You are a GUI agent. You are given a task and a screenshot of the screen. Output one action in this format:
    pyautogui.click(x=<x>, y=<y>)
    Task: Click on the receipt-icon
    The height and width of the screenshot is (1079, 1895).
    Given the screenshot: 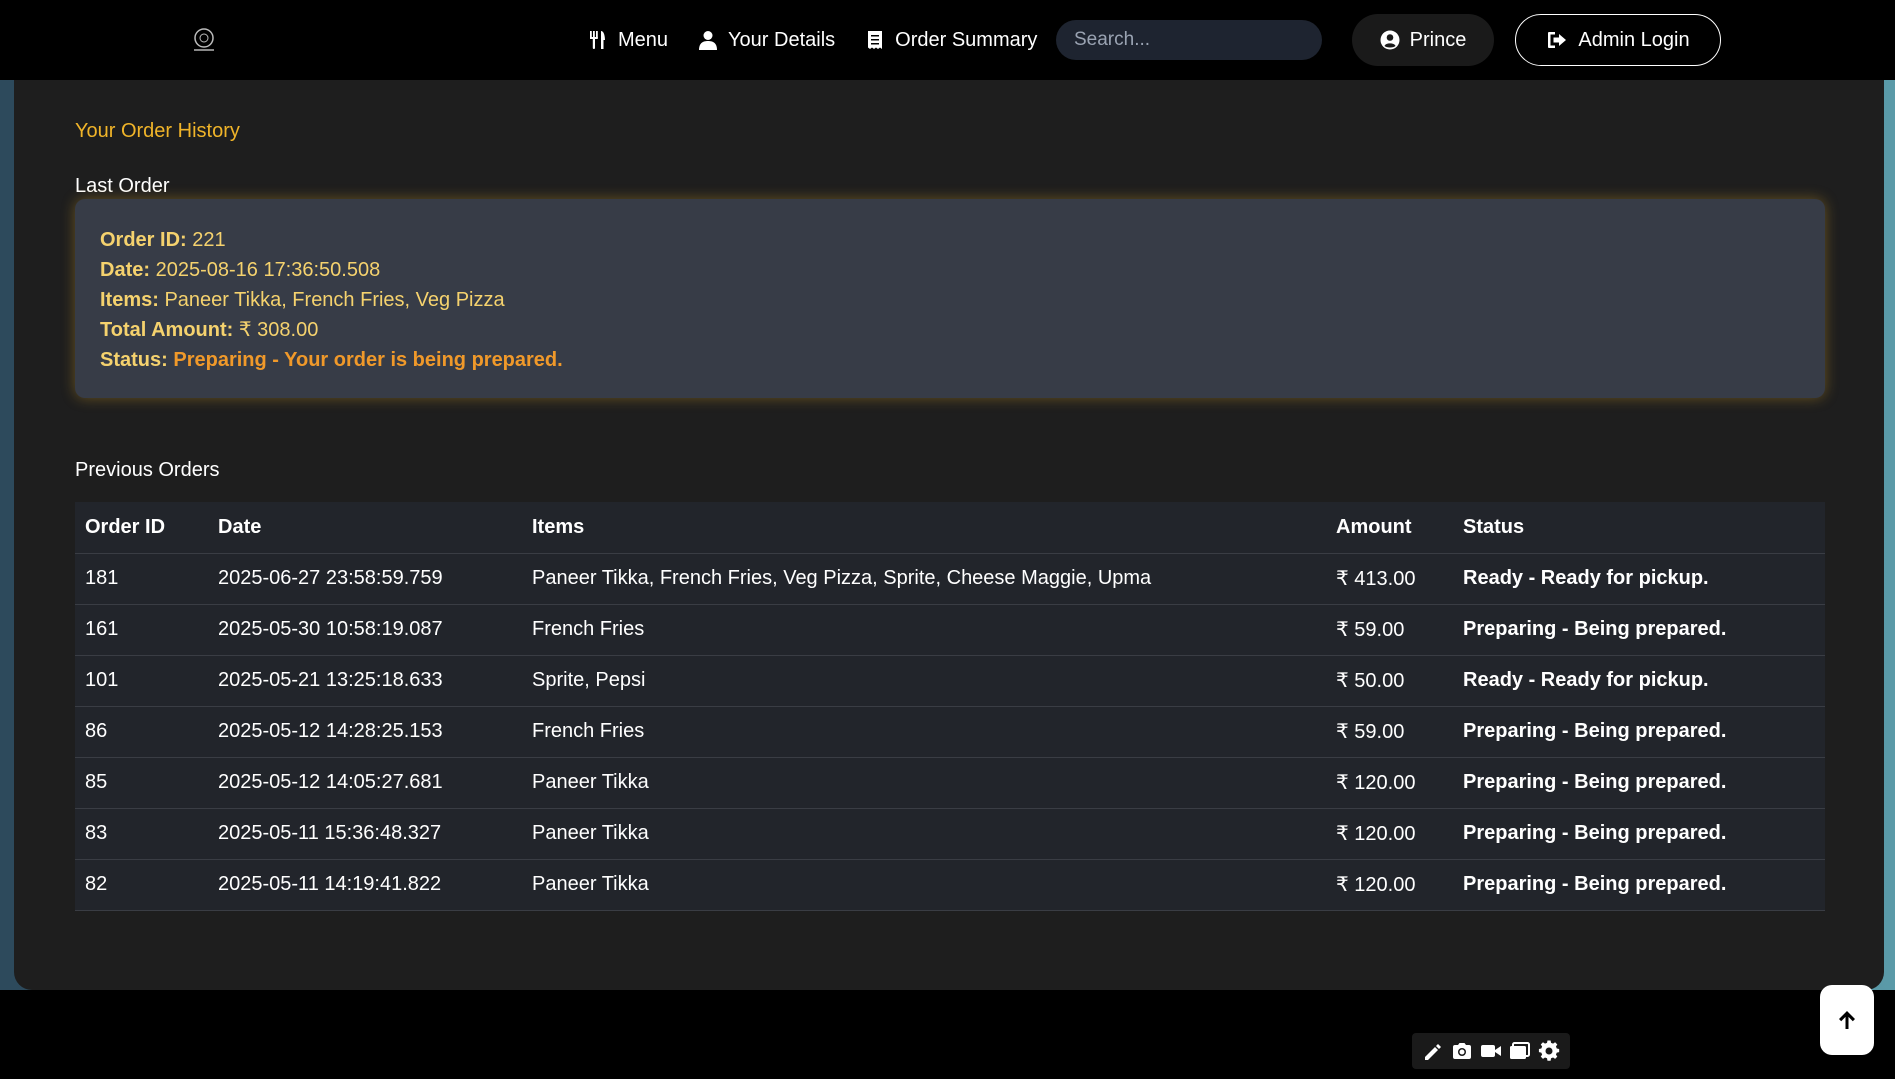 What is the action you would take?
    pyautogui.click(x=875, y=40)
    